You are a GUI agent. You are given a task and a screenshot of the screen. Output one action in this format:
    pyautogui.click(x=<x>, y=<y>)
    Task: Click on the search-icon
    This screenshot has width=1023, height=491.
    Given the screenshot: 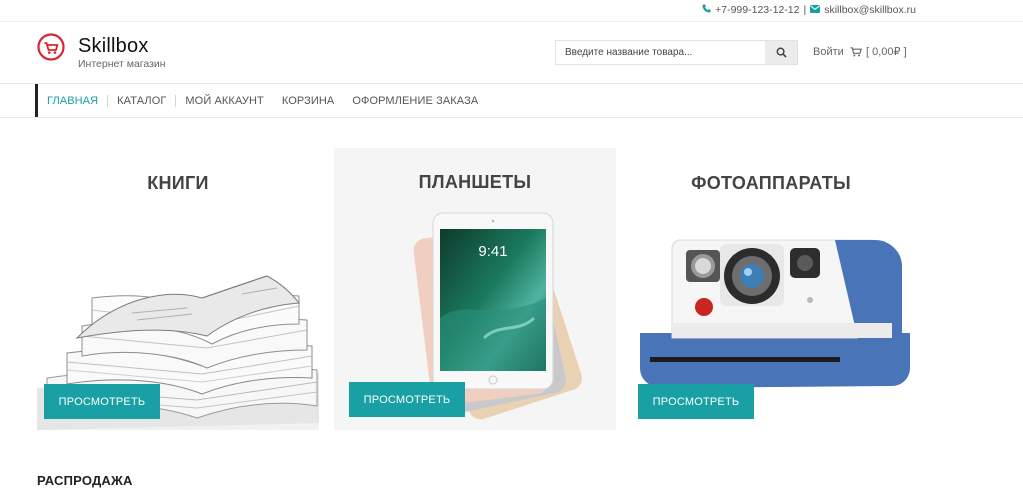 What is the action you would take?
    pyautogui.click(x=781, y=52)
    